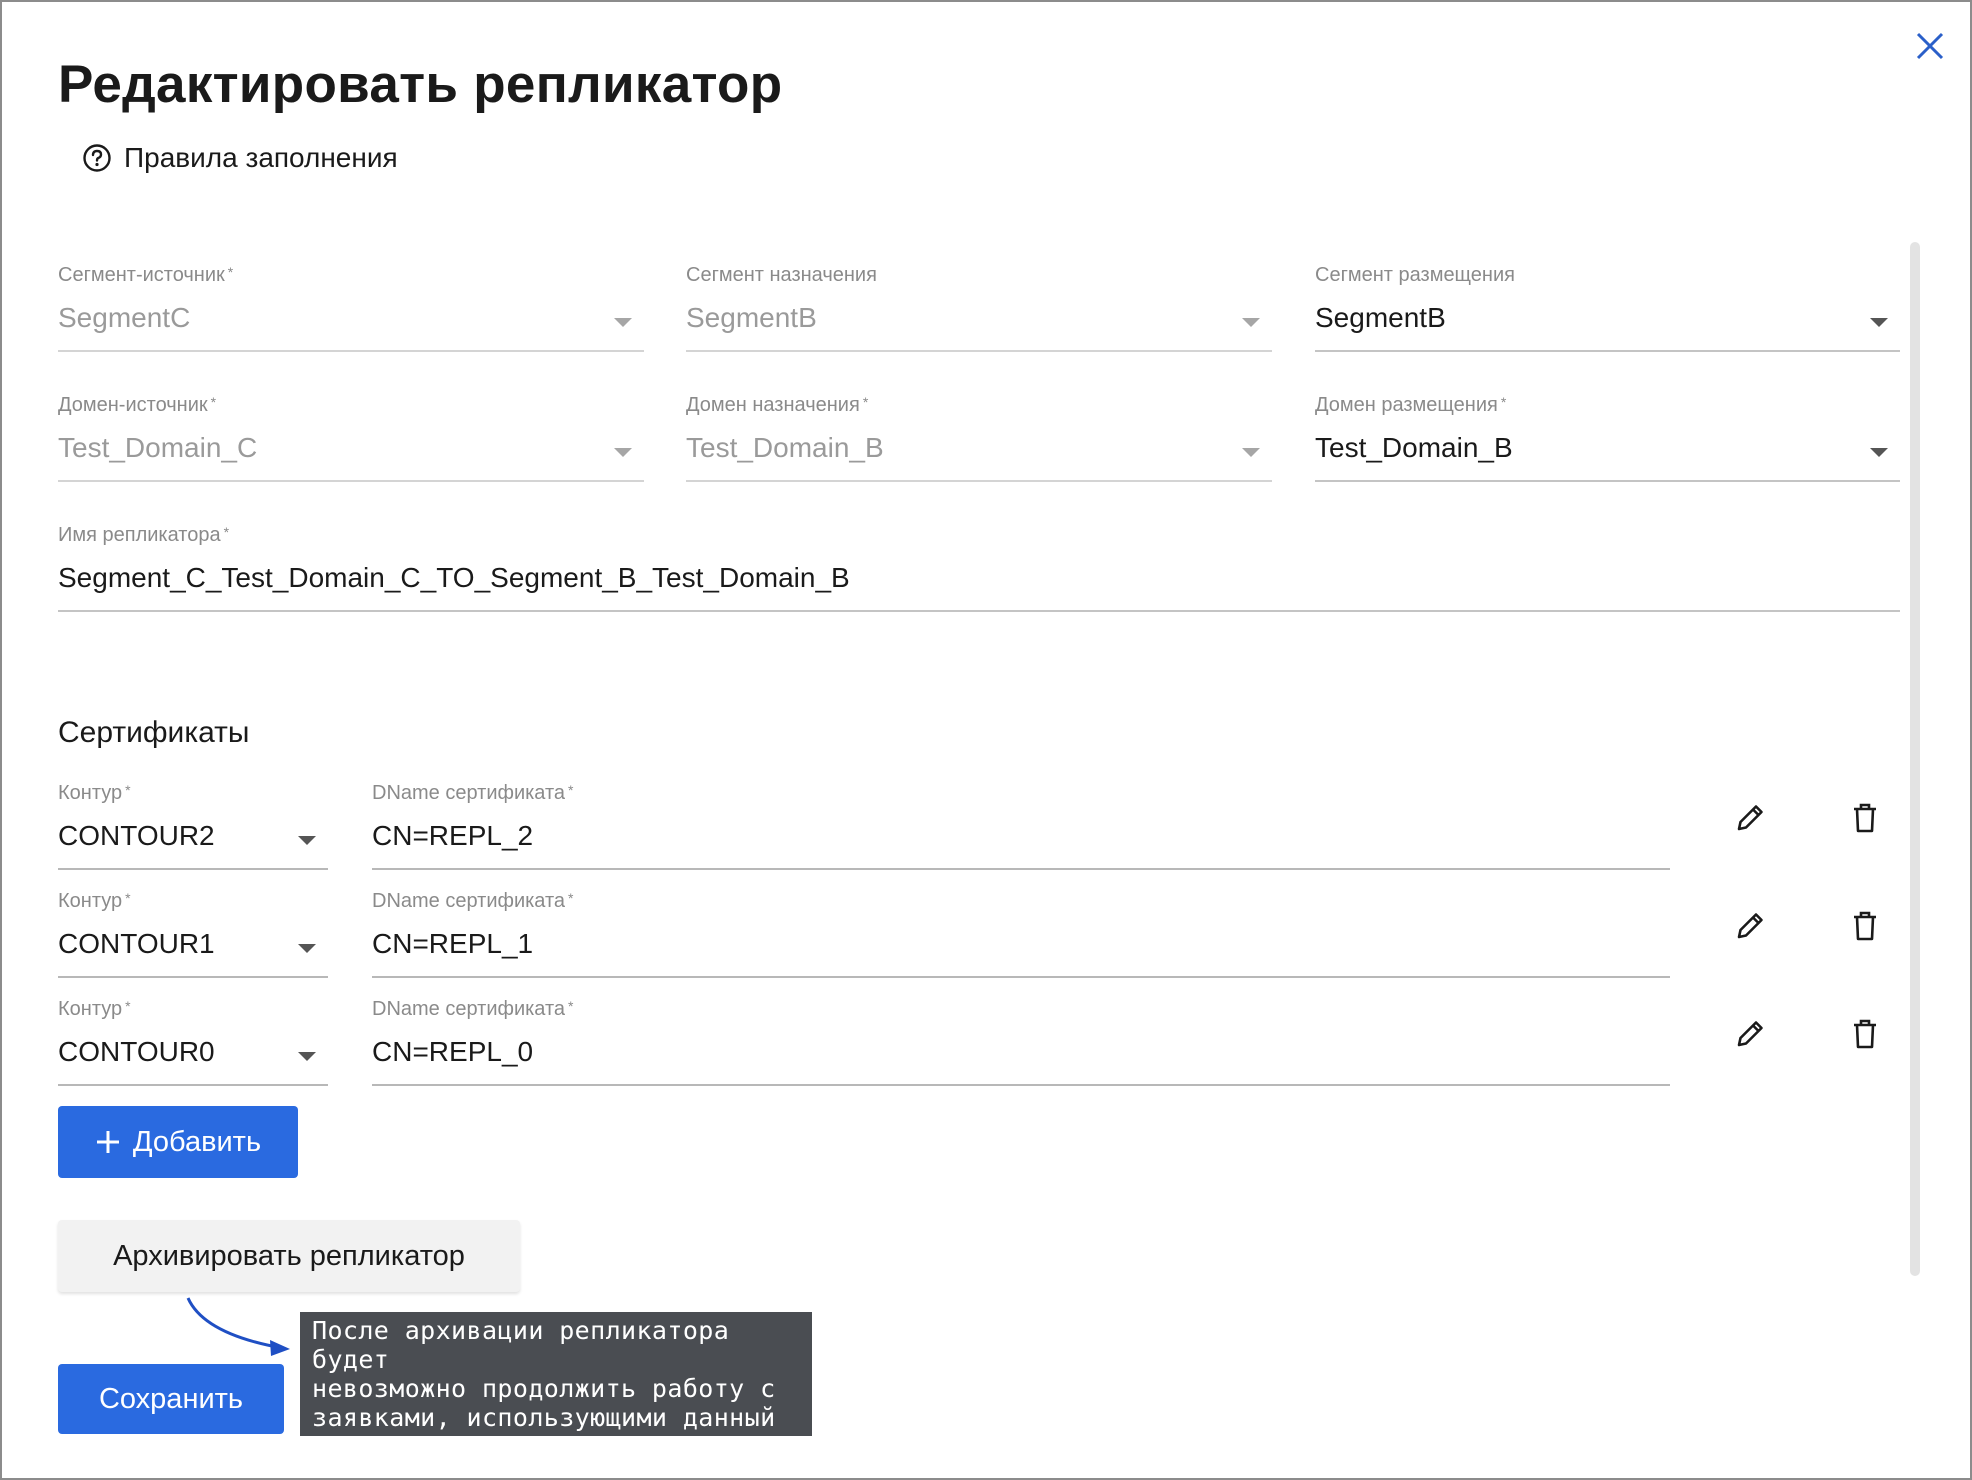 The height and width of the screenshot is (1480, 1972). I want to click on certificates-title: Сертификаты, so click(154, 732).